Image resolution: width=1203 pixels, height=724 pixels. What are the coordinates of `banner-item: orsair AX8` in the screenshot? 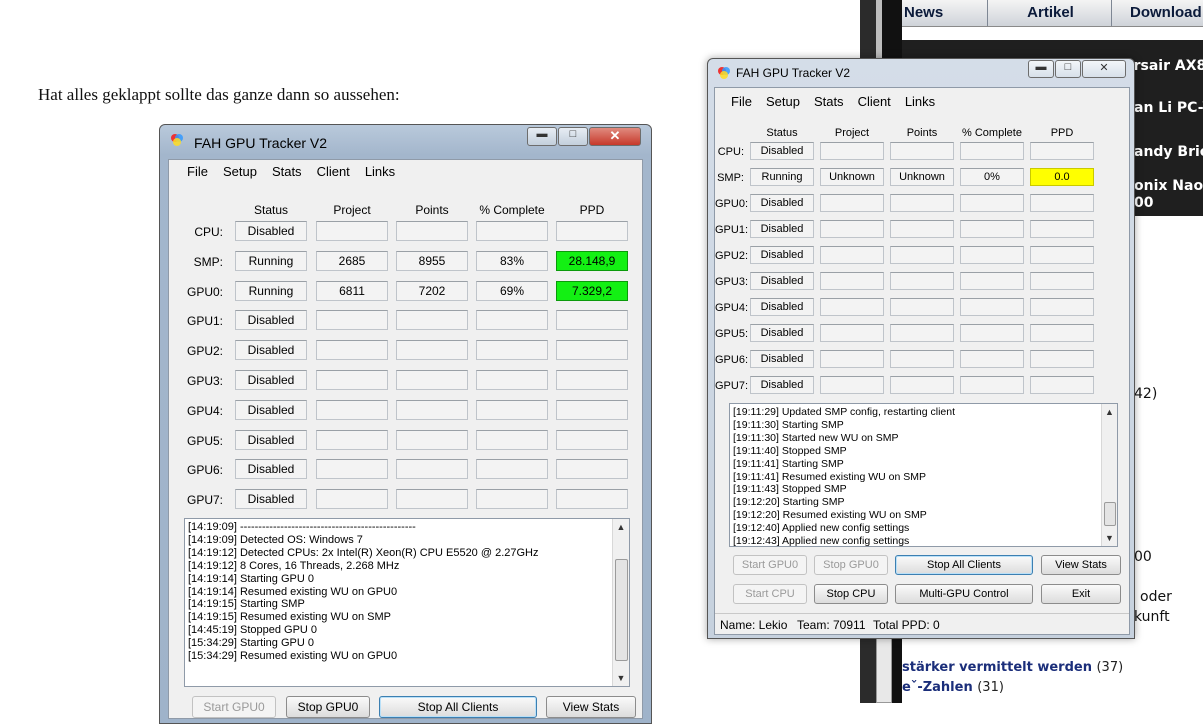 It's located at (1163, 66).